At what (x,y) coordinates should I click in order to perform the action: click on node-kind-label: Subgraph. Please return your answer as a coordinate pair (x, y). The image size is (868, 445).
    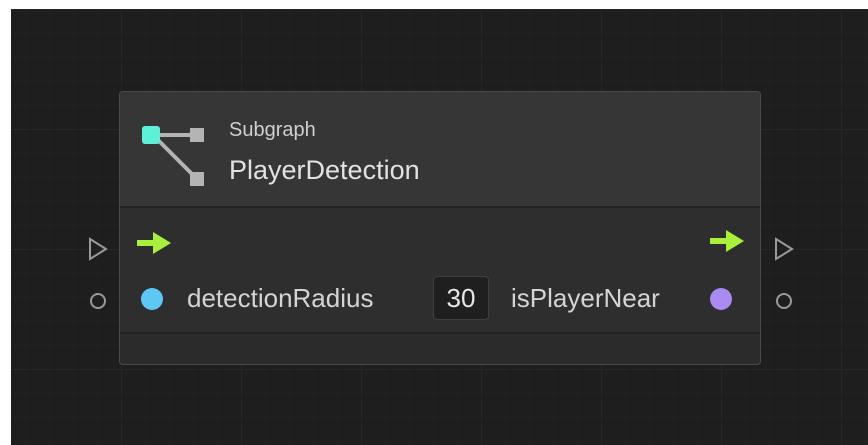
    Looking at the image, I should click on (272, 130).